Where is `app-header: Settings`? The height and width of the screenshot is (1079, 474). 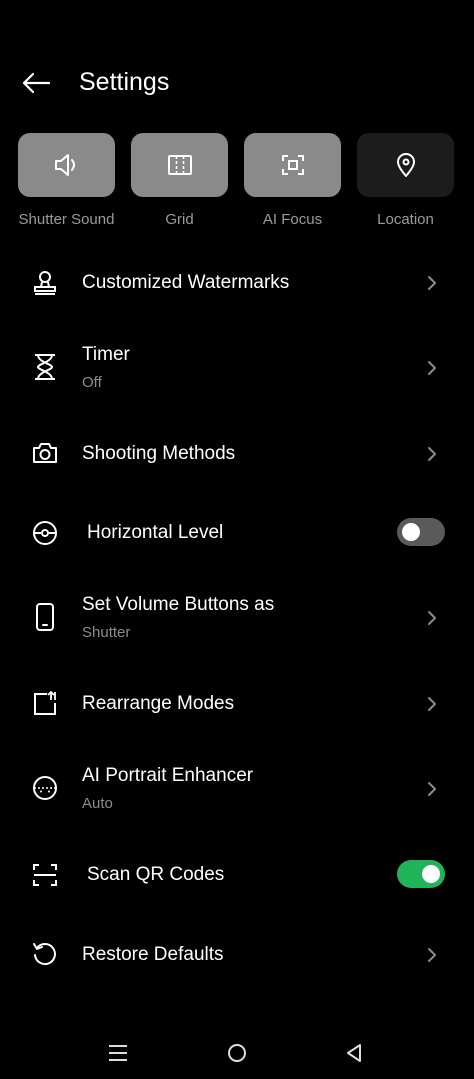 app-header: Settings is located at coordinates (237, 83).